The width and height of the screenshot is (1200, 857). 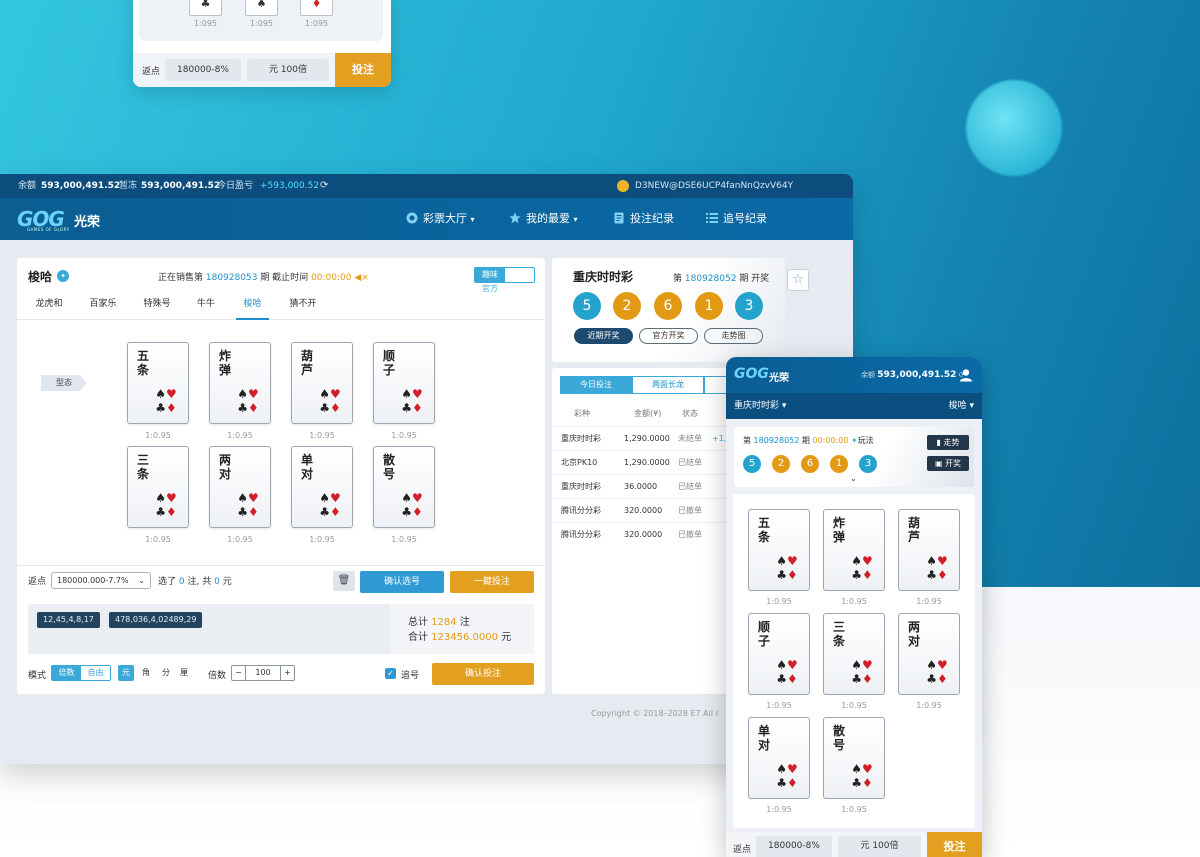 I want to click on recent-draws-button: 近期开奖, so click(x=603, y=336).